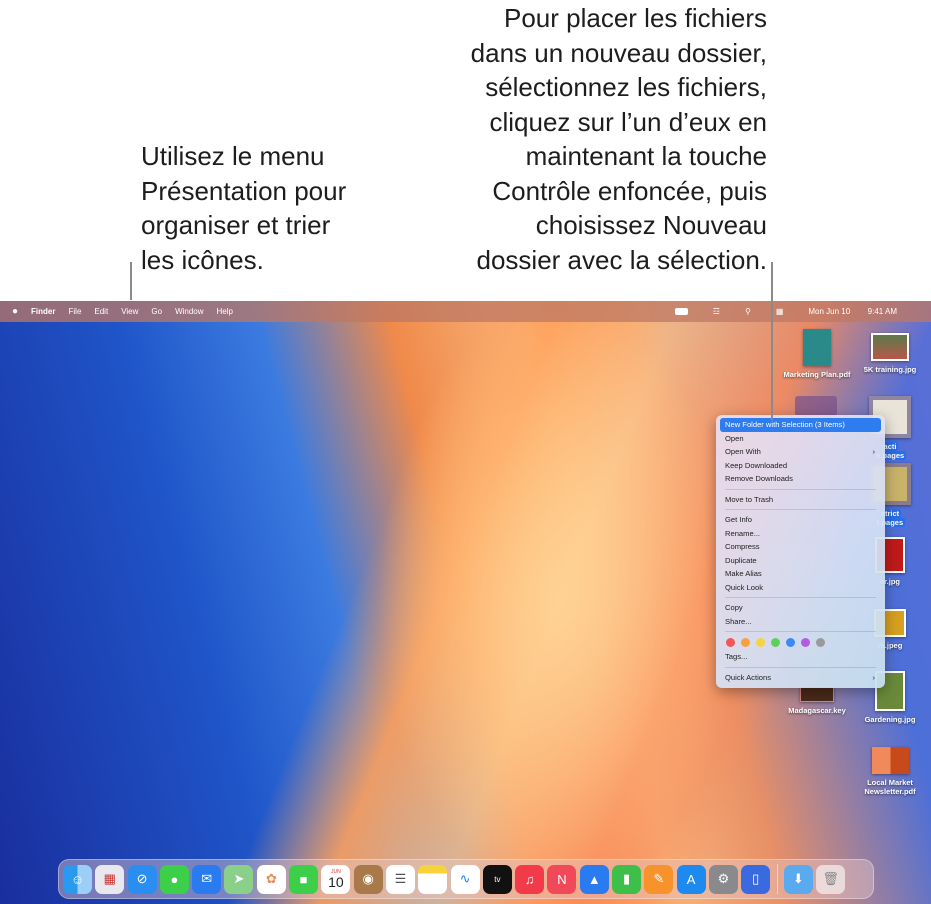 The height and width of the screenshot is (904, 931). I want to click on callout-line: sélectionnez les fichiers,, so click(626, 87).